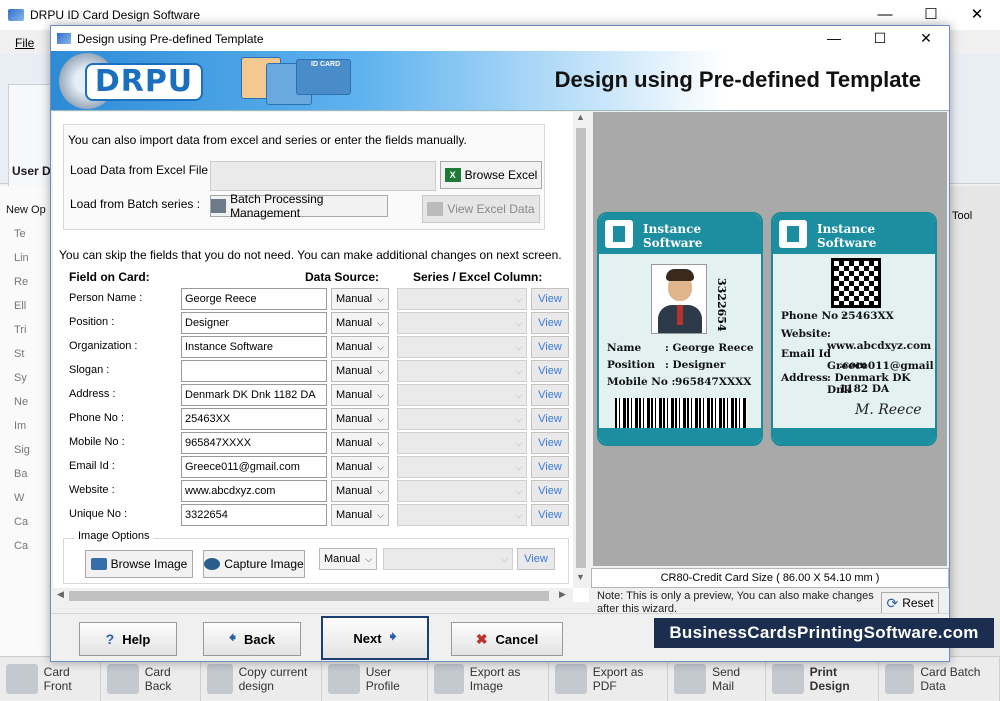 Image resolution: width=1000 pixels, height=701 pixels. I want to click on cancel-label: Cancel, so click(517, 639).